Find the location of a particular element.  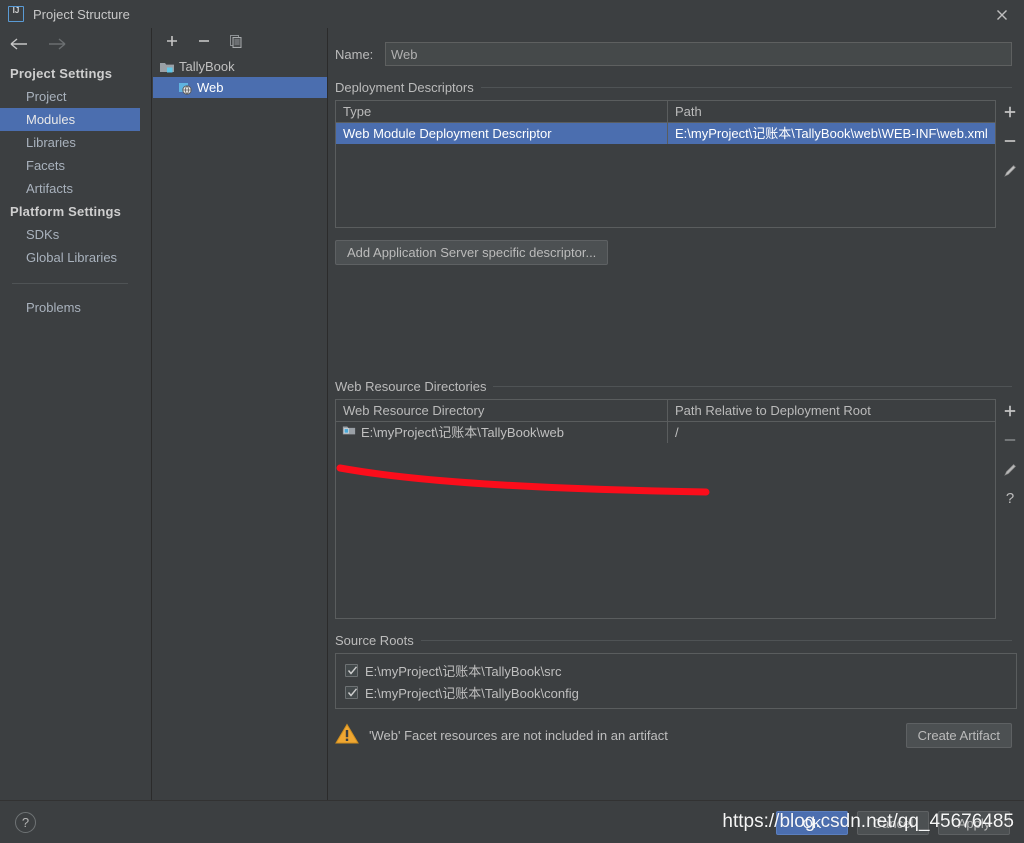

cell-relative-path: / is located at coordinates (677, 432).